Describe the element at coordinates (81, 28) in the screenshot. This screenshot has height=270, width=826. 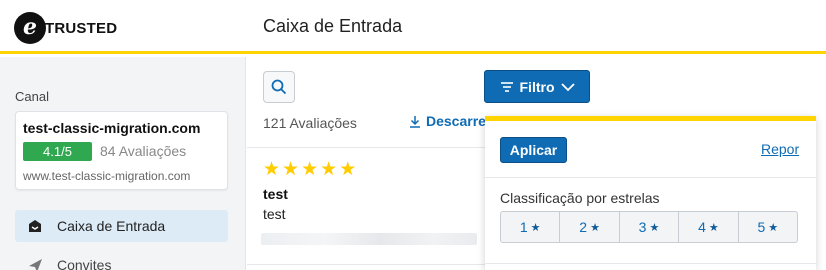
I see `logo-text: TRUSTED` at that location.